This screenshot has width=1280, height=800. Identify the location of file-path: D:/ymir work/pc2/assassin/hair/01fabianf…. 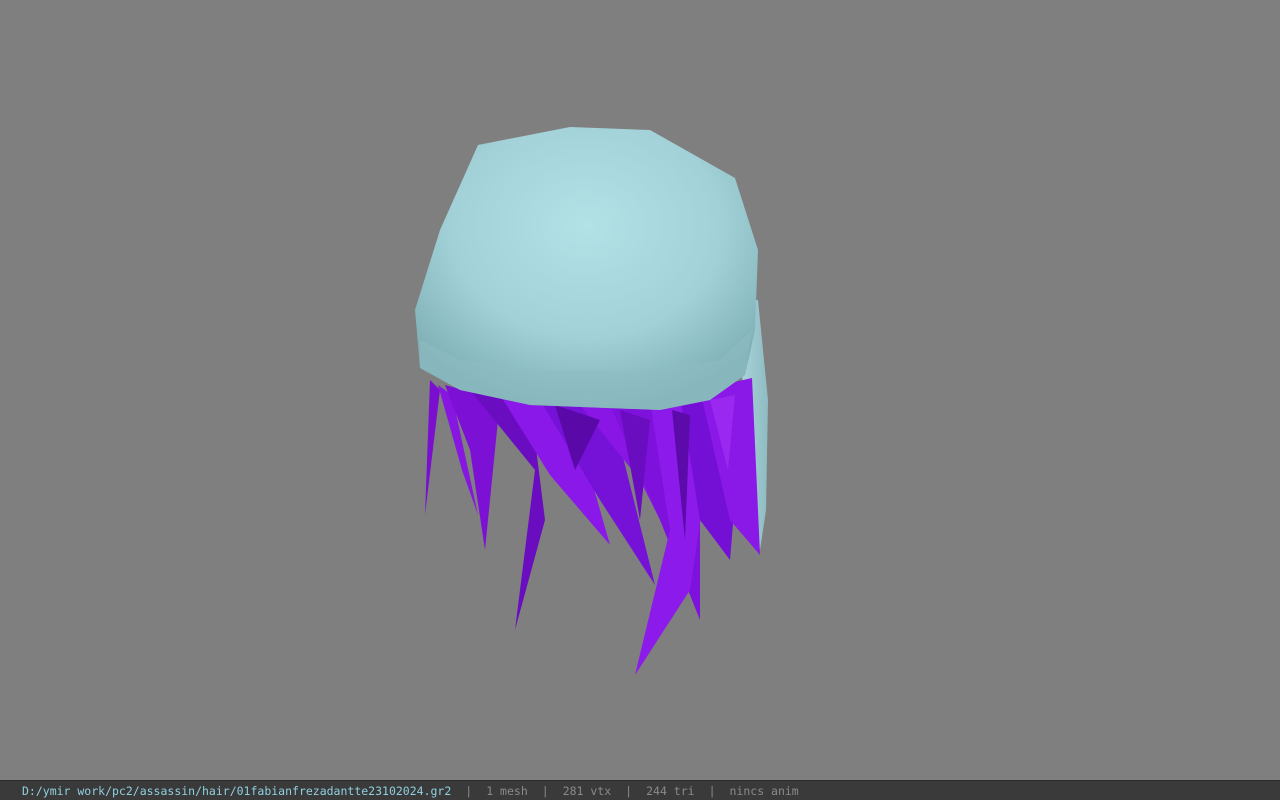
(237, 790).